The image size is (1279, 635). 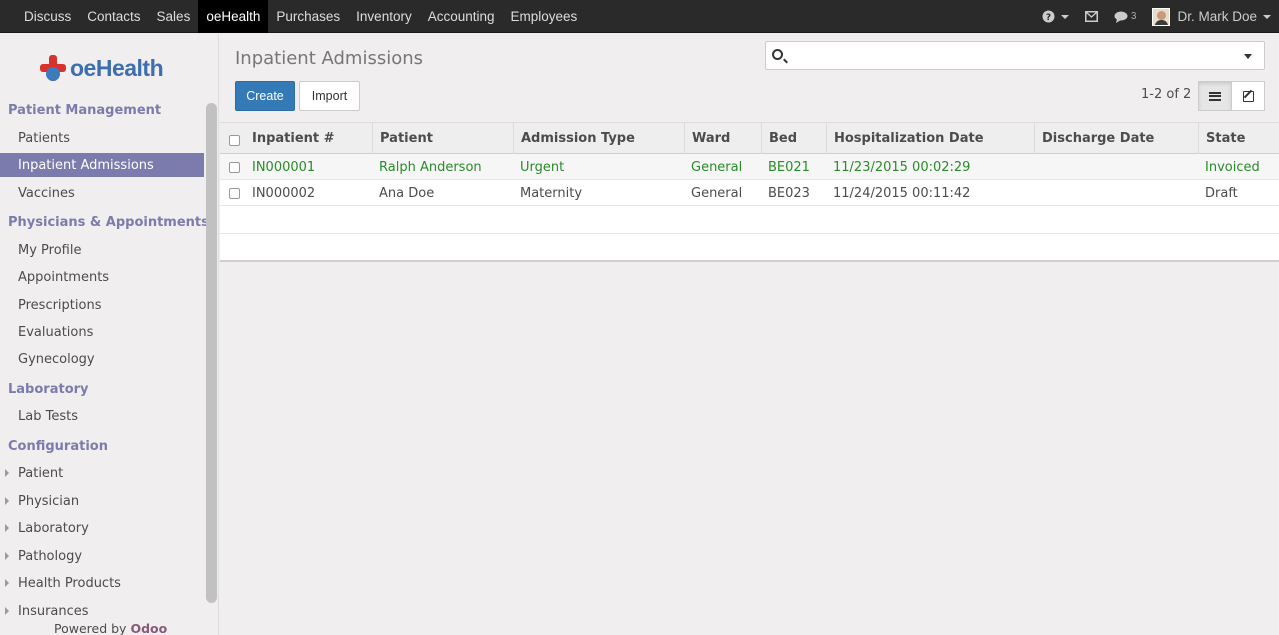 What do you see at coordinates (108, 222) in the screenshot?
I see `section-physicians-appointments: Physicians & Appointments` at bounding box center [108, 222].